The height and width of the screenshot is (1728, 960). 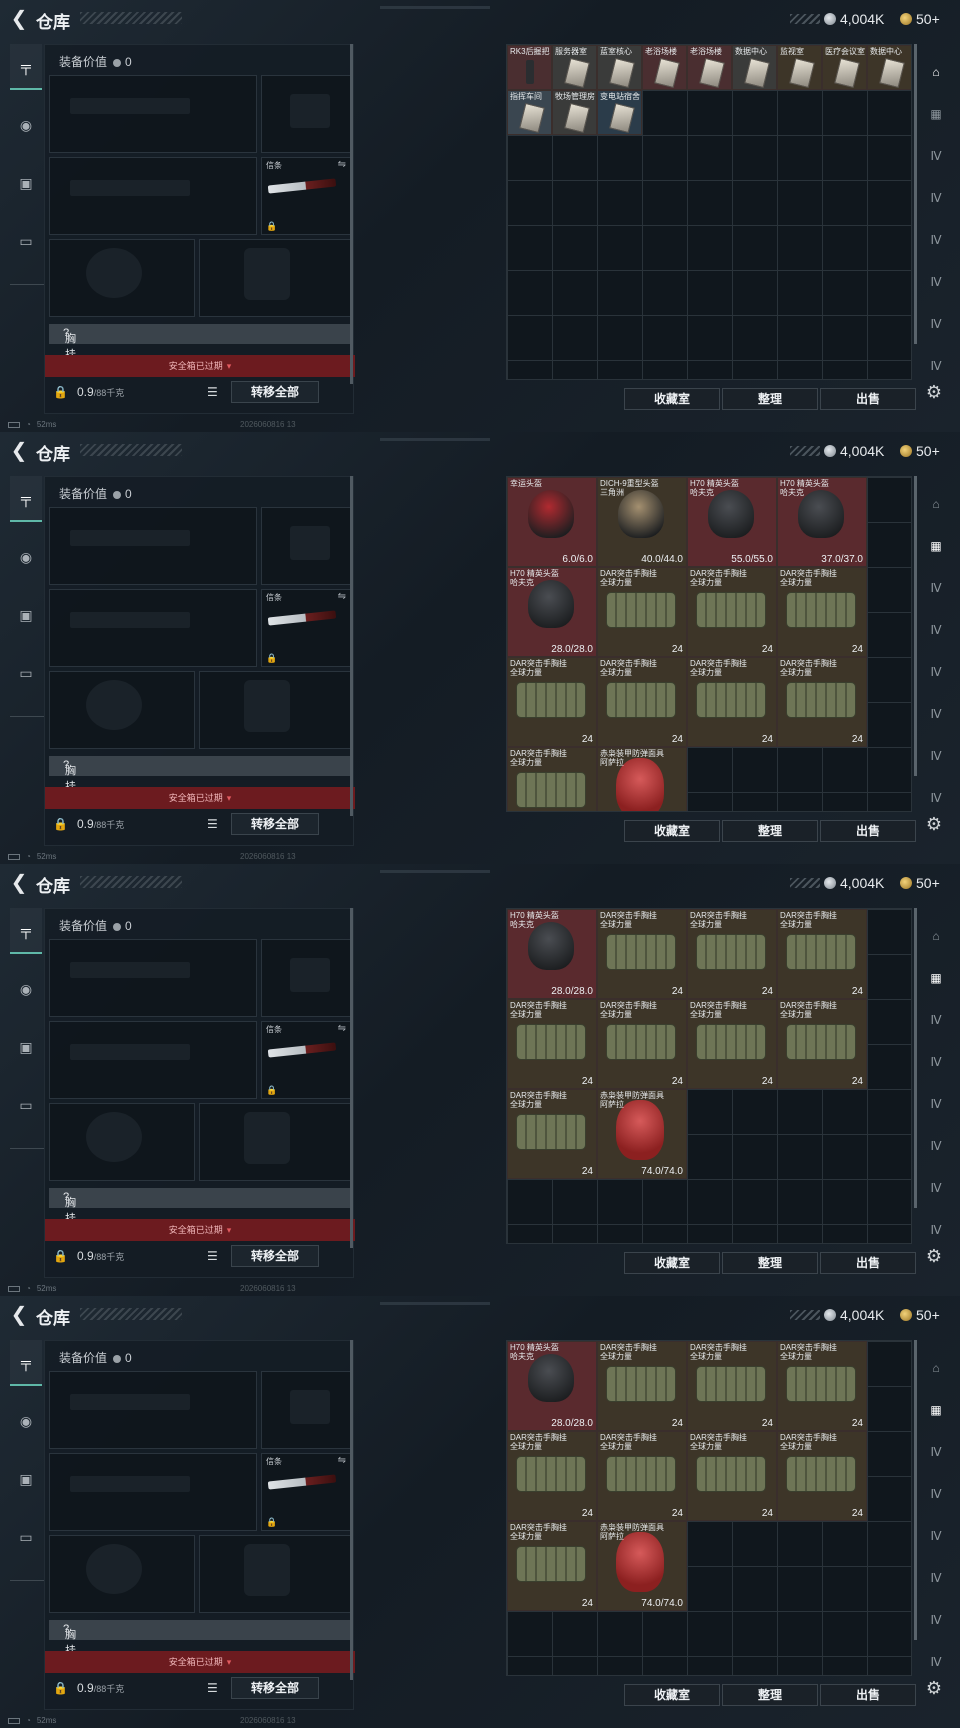 I want to click on key-item-card: 数据中心, so click(x=754, y=67).